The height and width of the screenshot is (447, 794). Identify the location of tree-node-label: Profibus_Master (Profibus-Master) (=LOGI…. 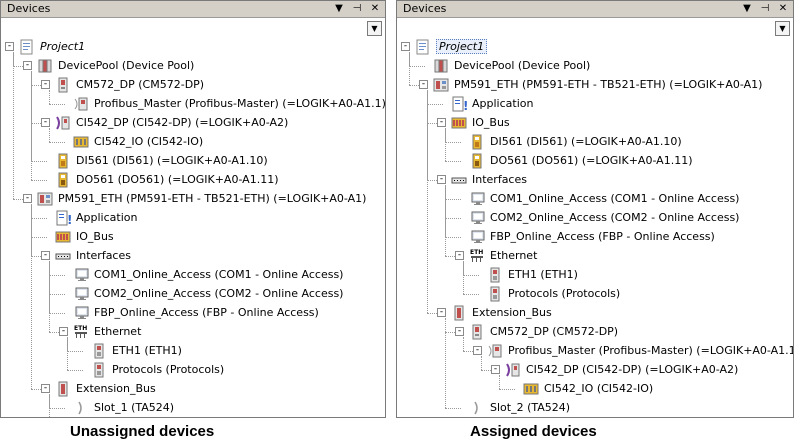
(651, 350).